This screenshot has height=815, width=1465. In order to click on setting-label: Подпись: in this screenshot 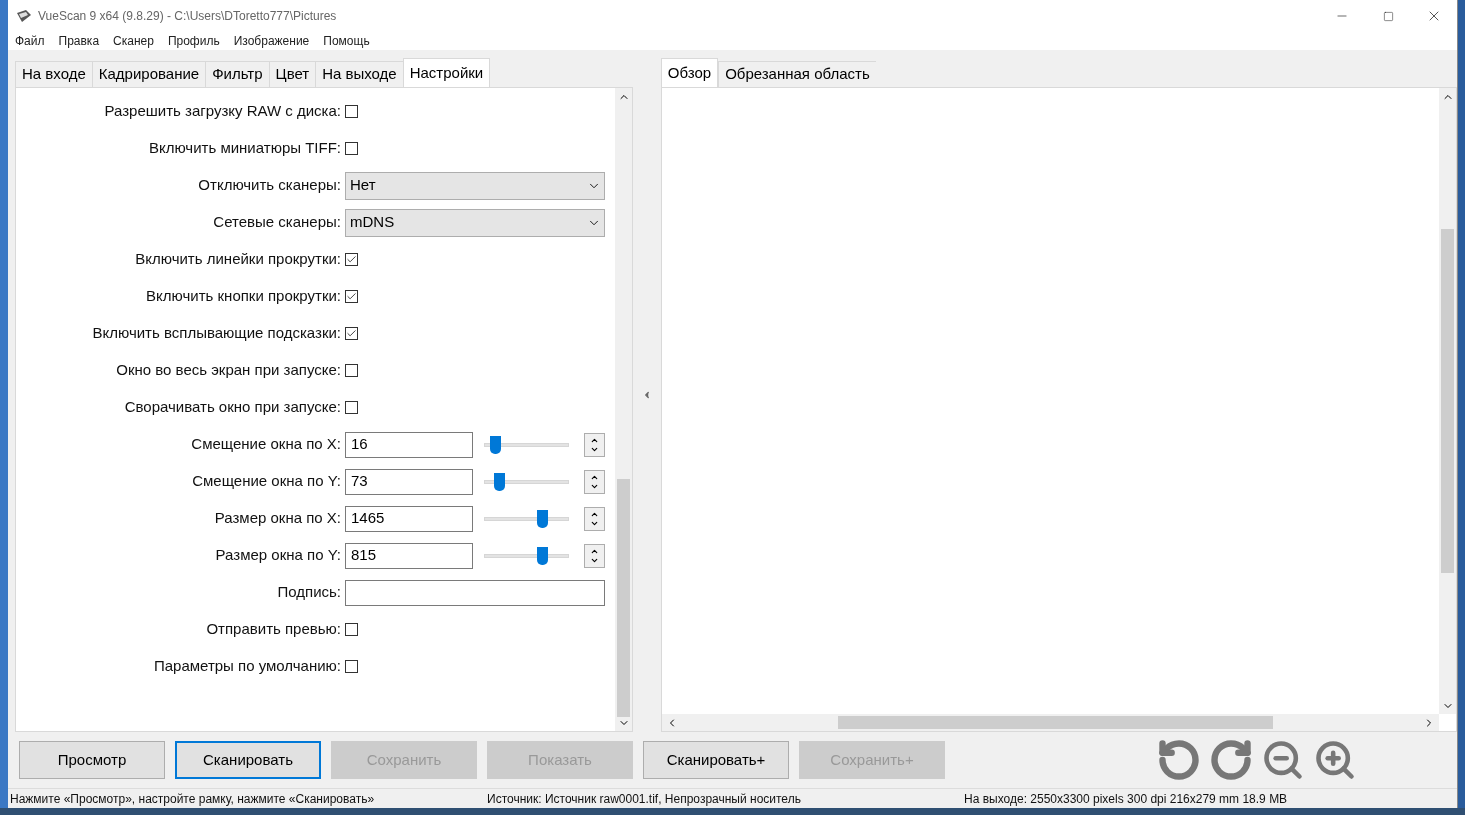, I will do `click(309, 592)`.